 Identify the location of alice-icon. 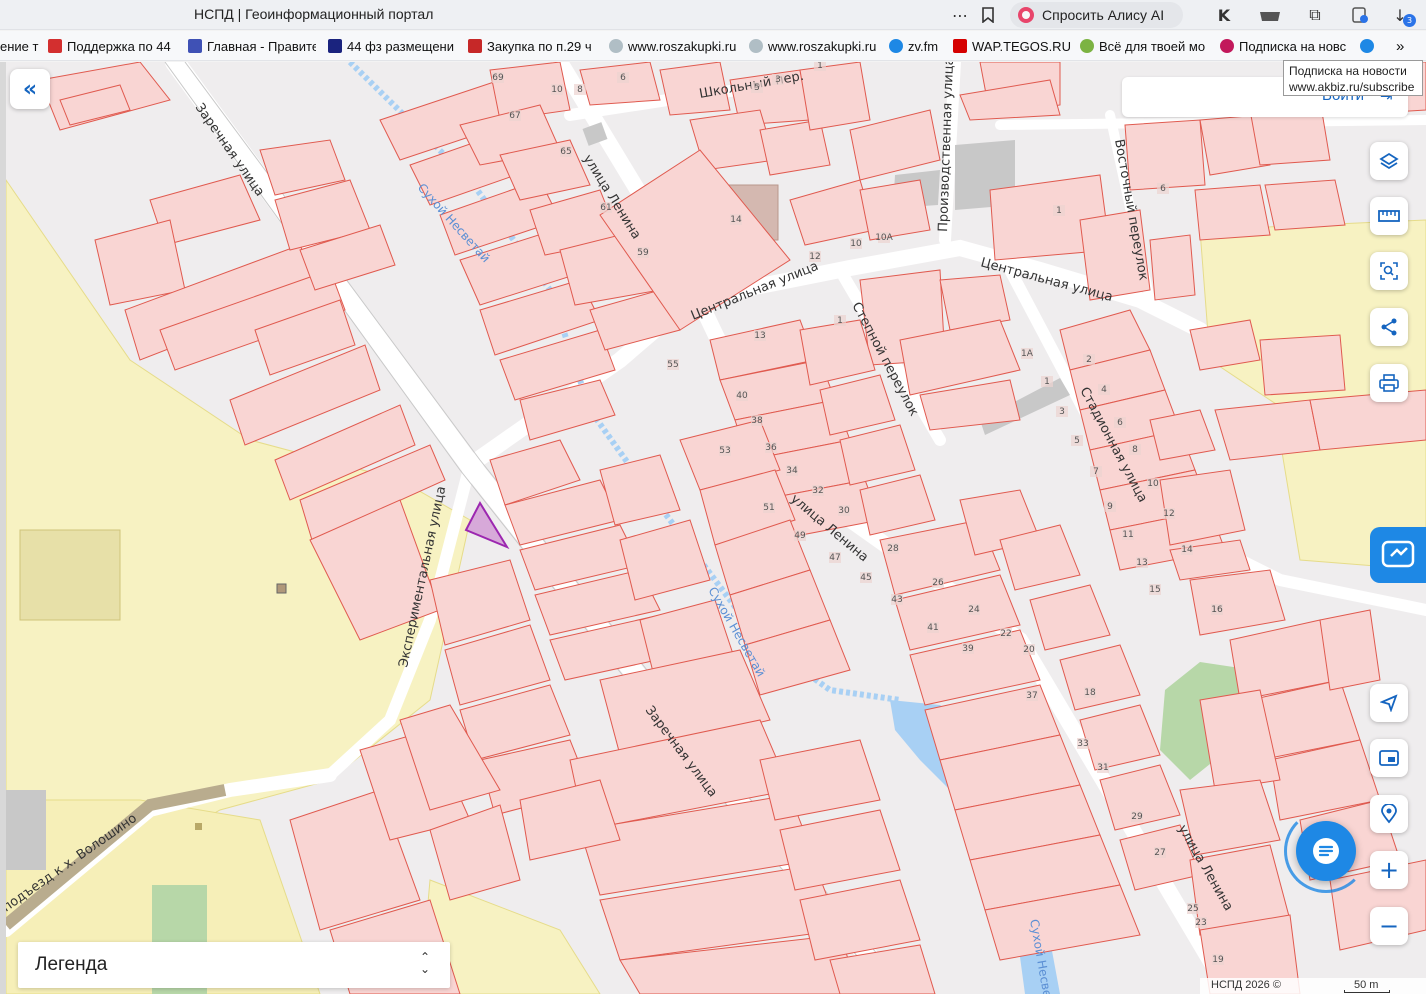
(1026, 15).